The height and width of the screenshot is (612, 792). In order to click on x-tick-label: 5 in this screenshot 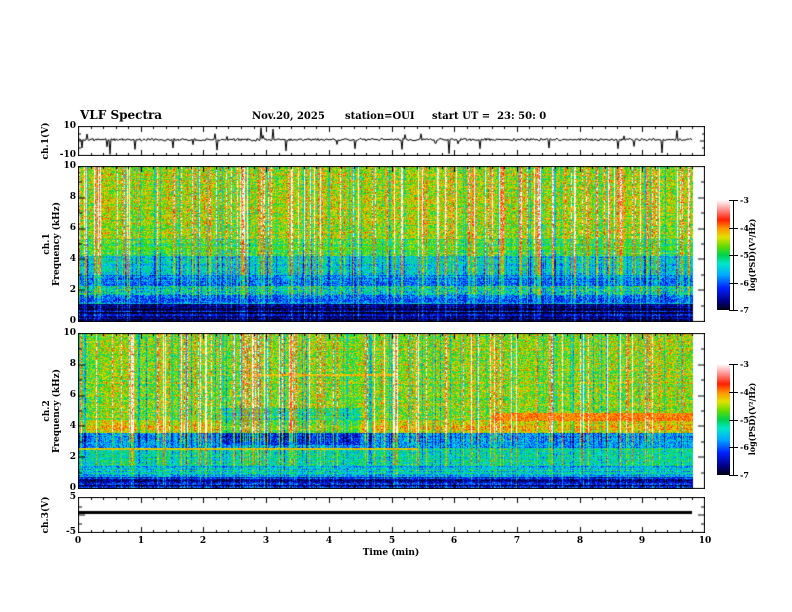, I will do `click(392, 541)`.